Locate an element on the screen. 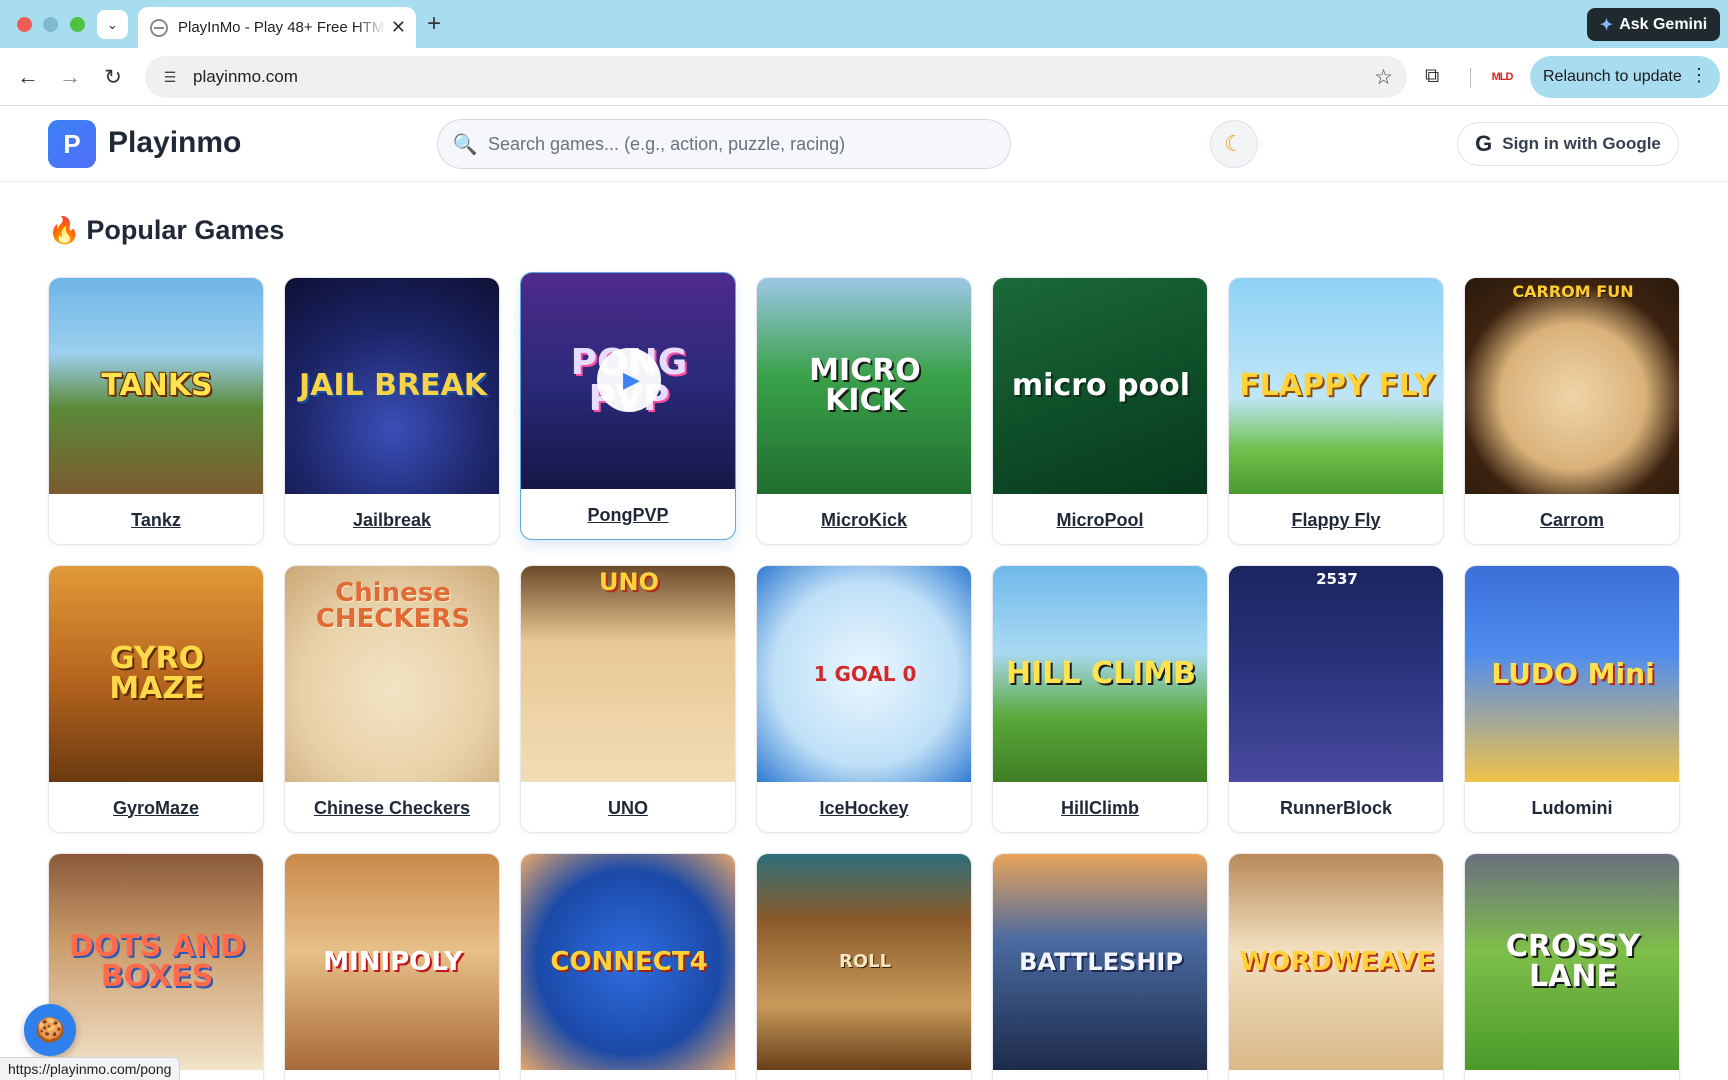 The width and height of the screenshot is (1728, 1080). thumbnail-title: 1 GOAL 0 is located at coordinates (865, 674).